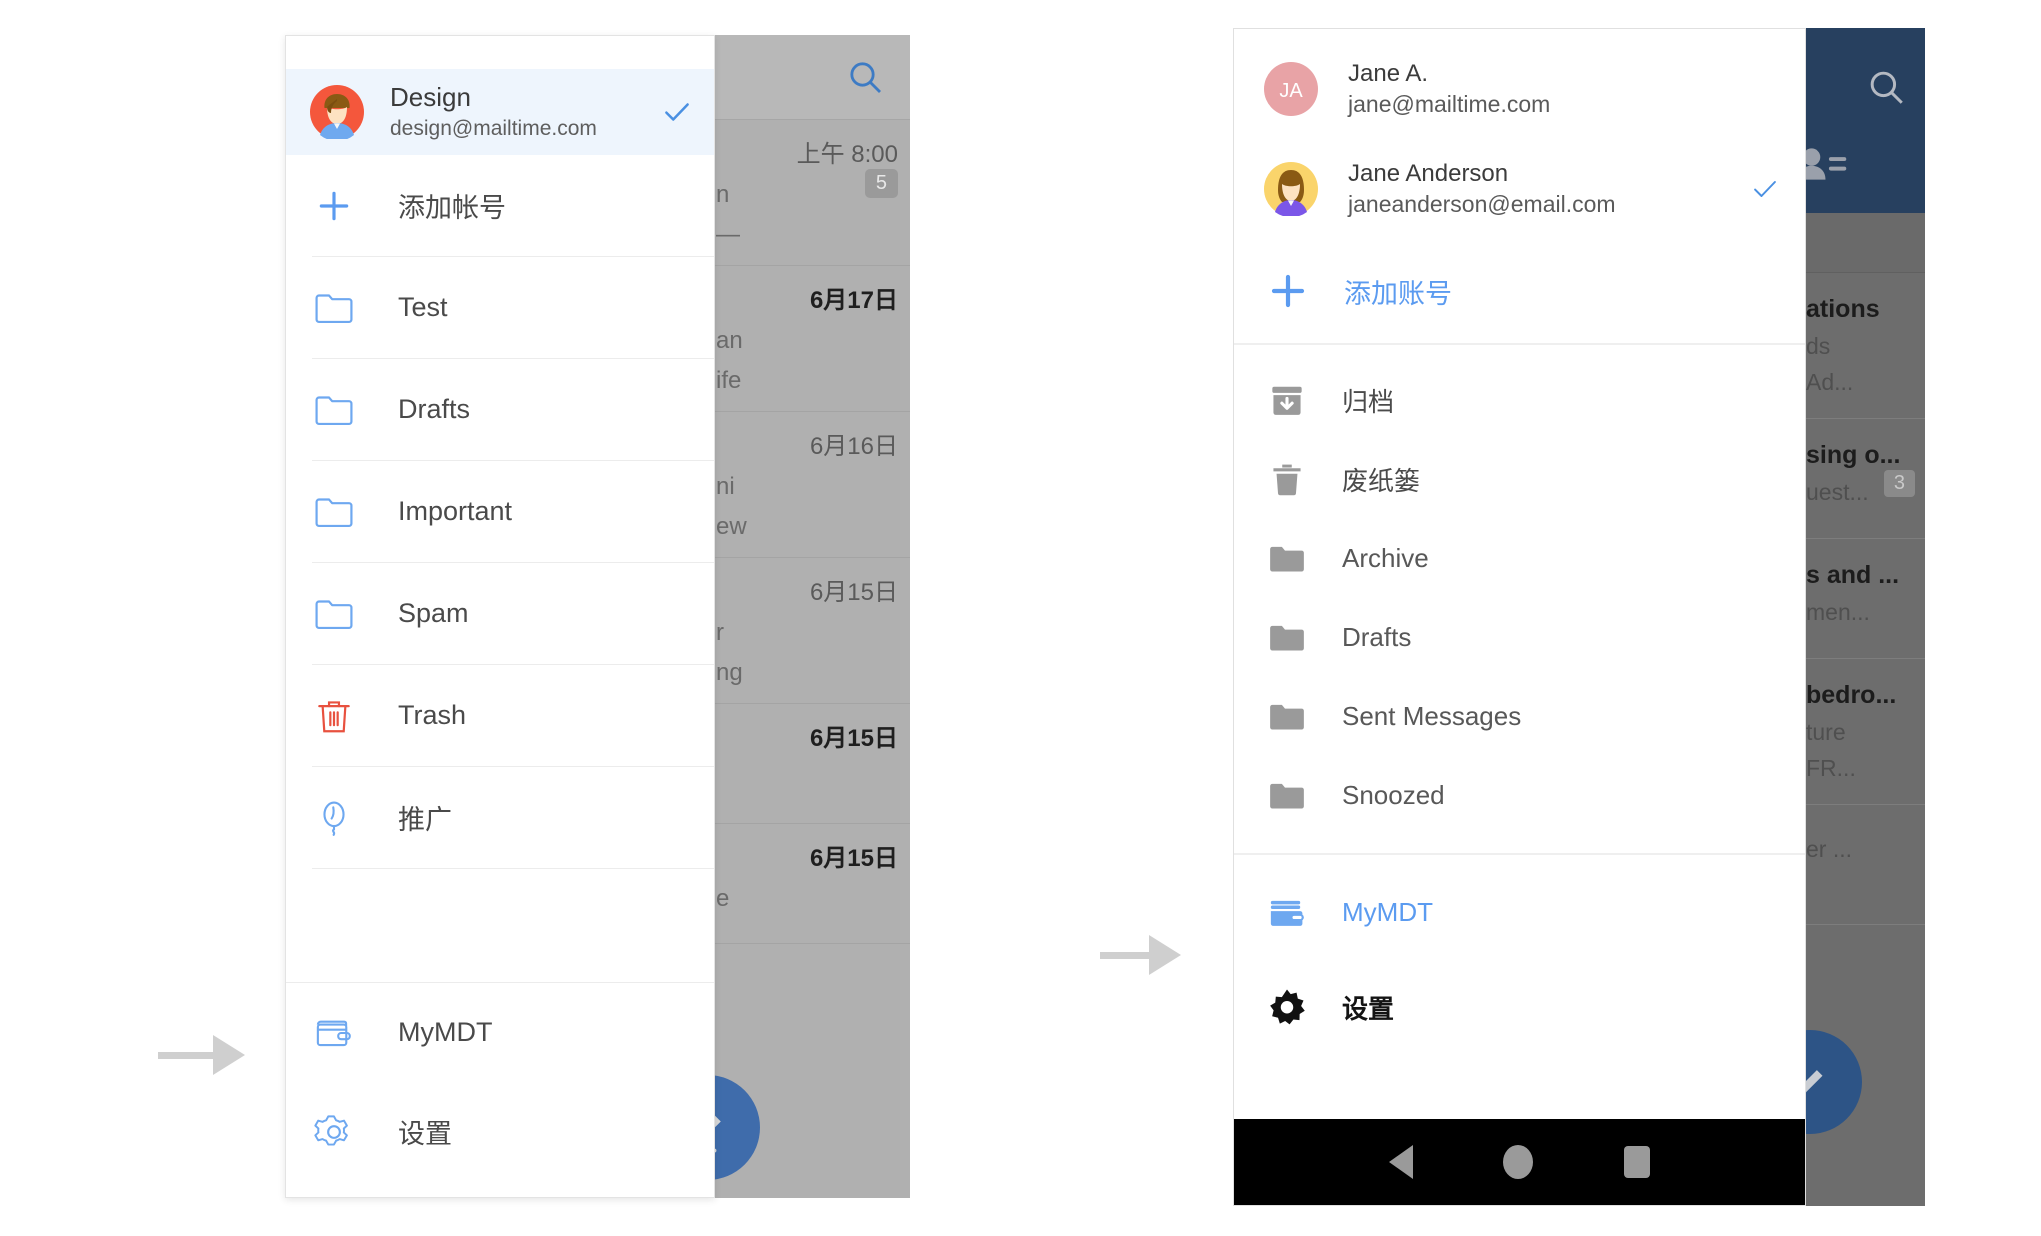 Image resolution: width=2041 pixels, height=1236 pixels. I want to click on mail-row: 上午 8:00 5 n —, so click(810, 193).